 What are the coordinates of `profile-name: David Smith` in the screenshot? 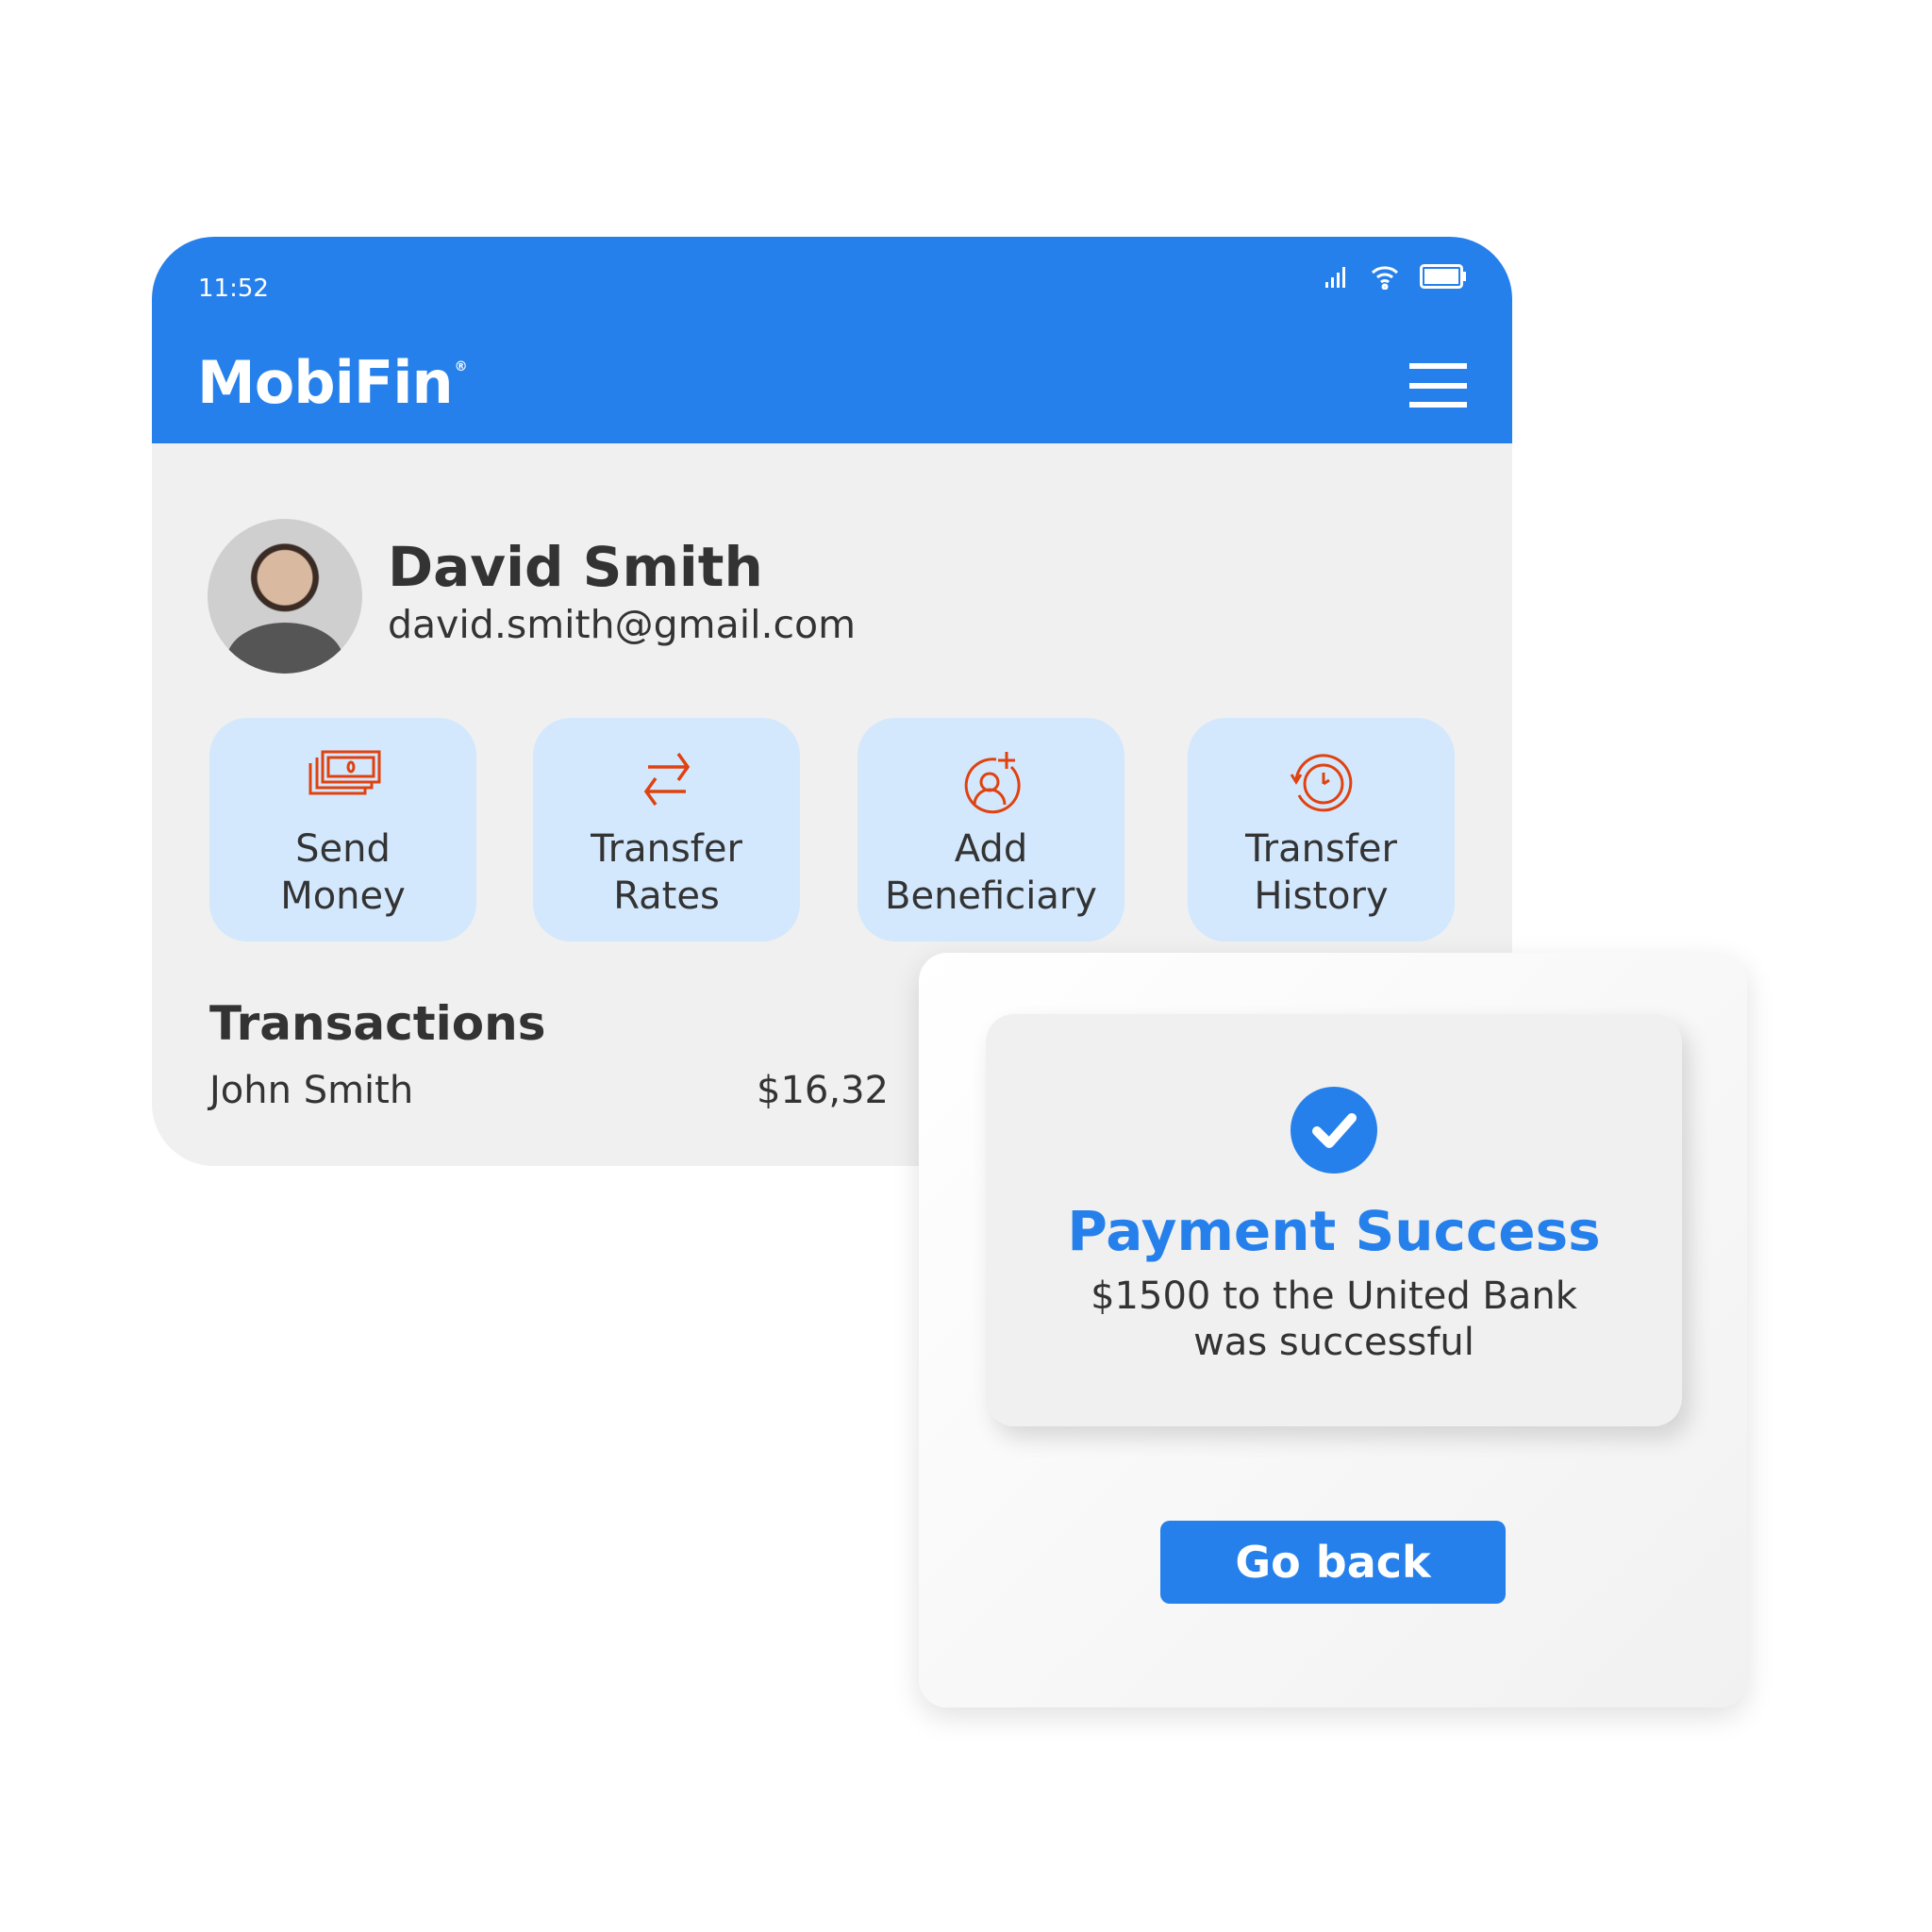 It's located at (576, 567).